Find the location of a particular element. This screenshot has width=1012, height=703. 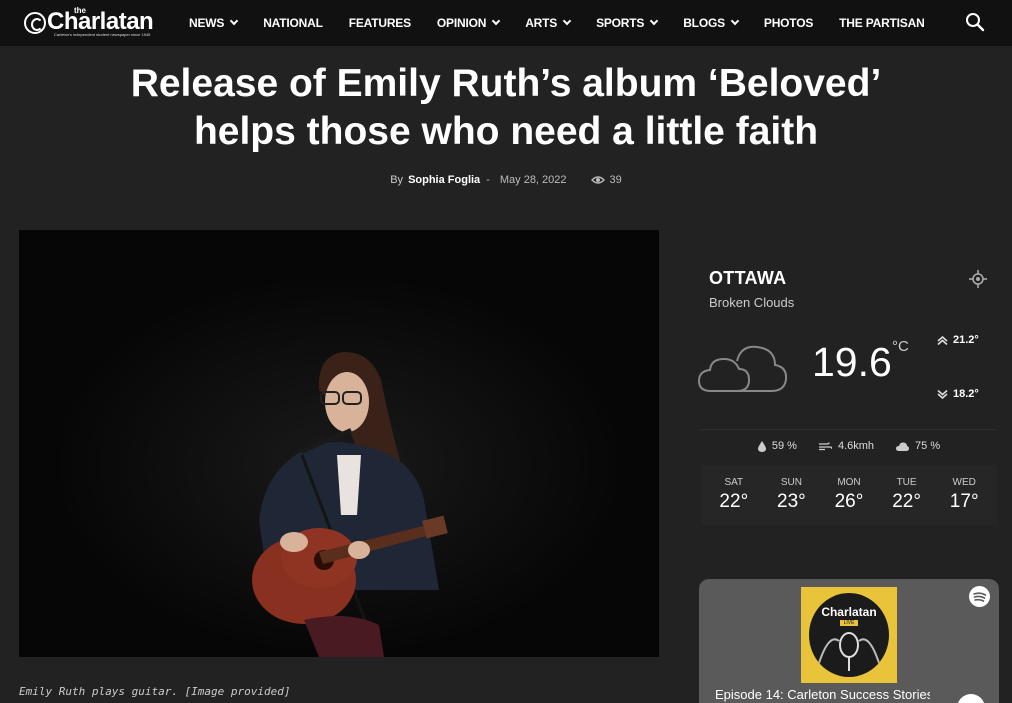

nav-item-label: SPORTS is located at coordinates (620, 23).